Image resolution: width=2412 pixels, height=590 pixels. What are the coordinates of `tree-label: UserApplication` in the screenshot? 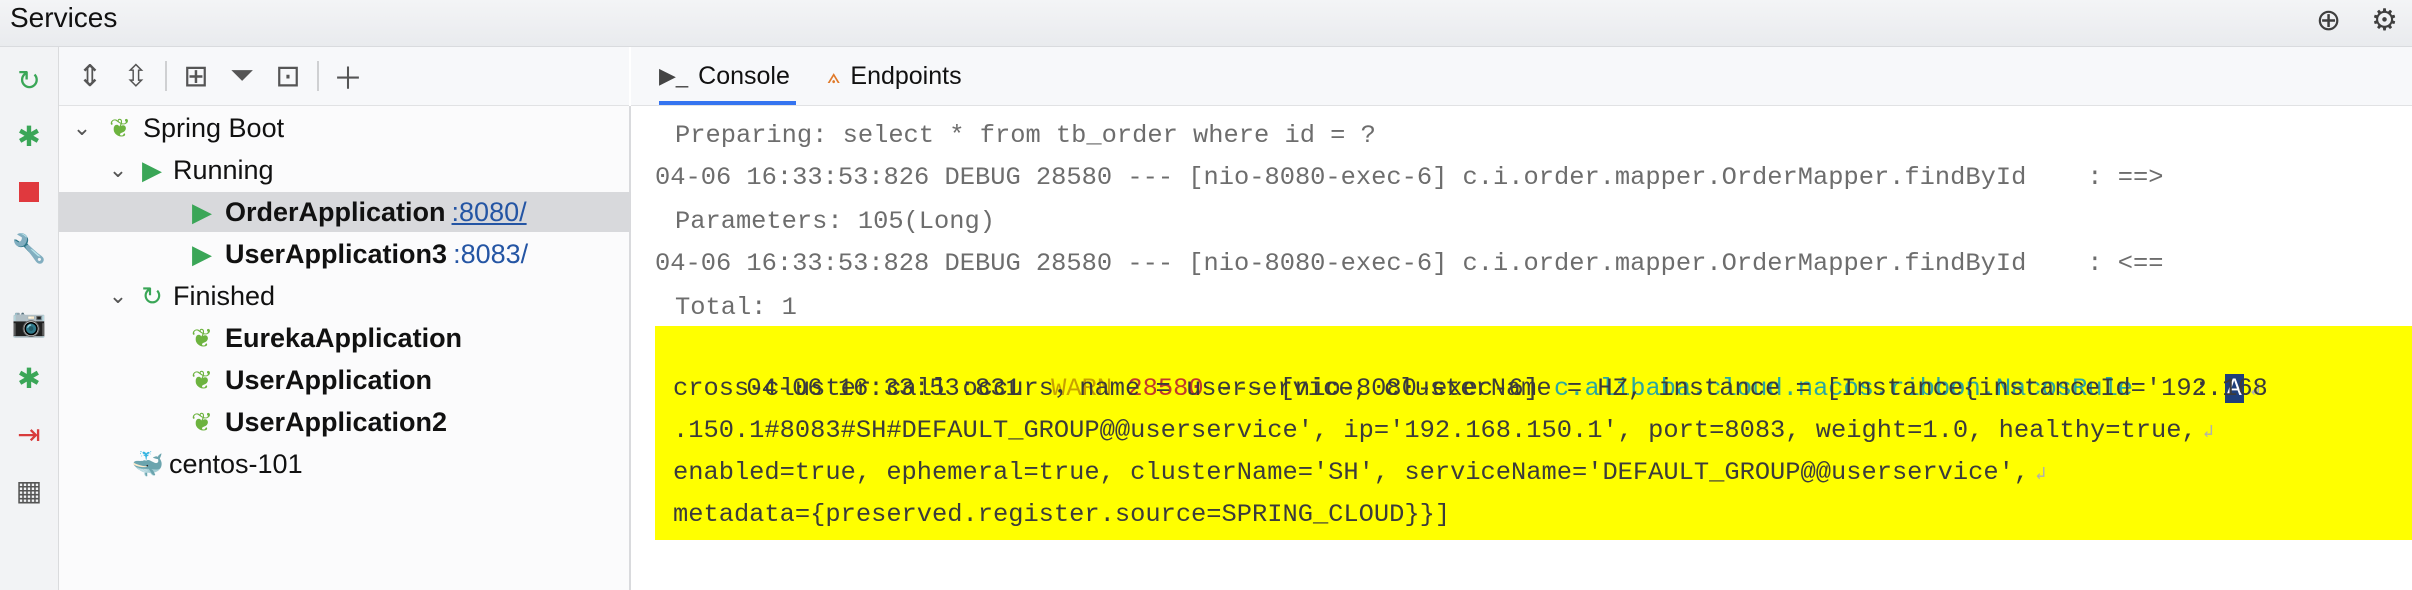 It's located at (329, 379).